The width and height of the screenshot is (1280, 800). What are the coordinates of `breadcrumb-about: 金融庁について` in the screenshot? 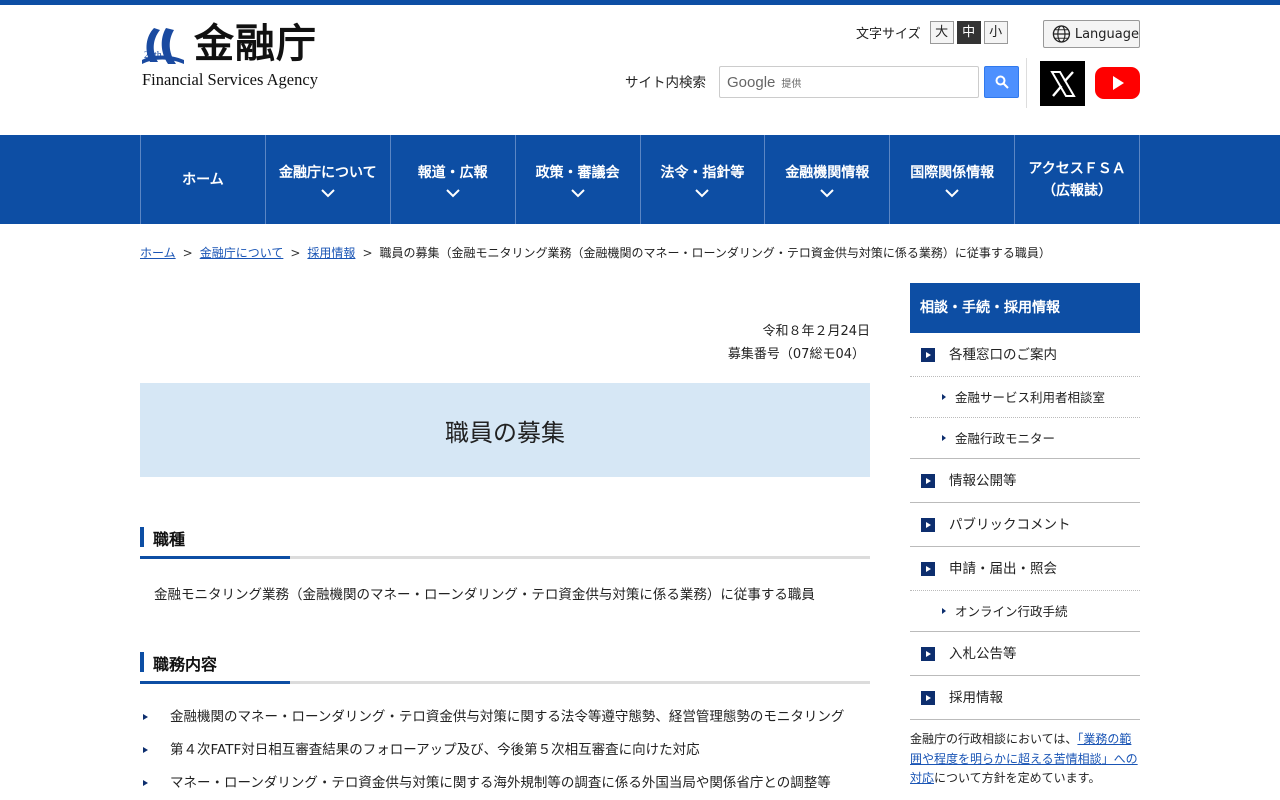 It's located at (242, 253).